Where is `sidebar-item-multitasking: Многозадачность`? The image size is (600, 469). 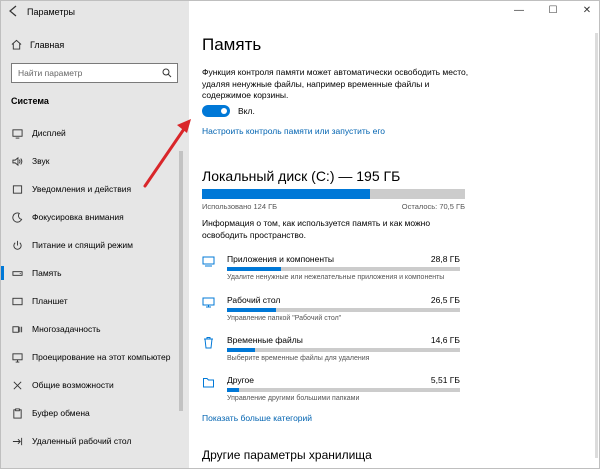
sidebar-item-multitasking: Многозадачность is located at coordinates (95, 329).